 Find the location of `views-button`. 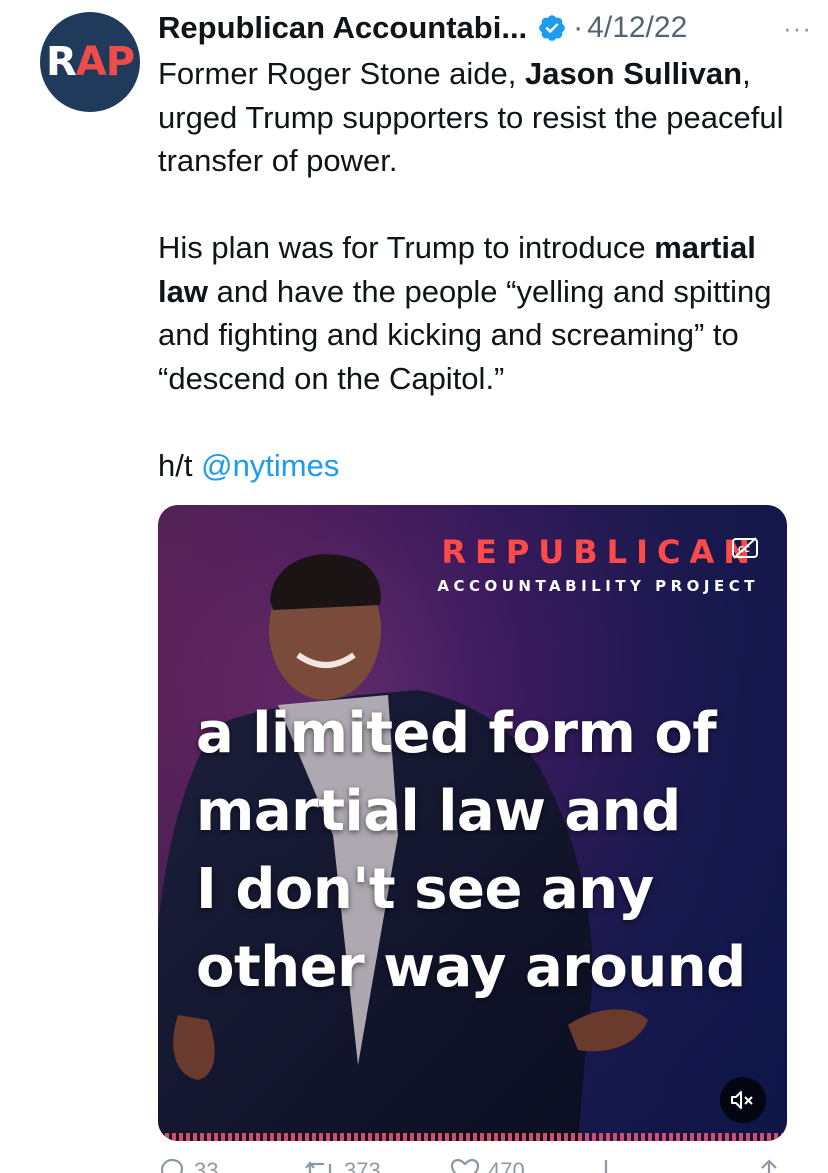

views-button is located at coordinates (606, 1165).